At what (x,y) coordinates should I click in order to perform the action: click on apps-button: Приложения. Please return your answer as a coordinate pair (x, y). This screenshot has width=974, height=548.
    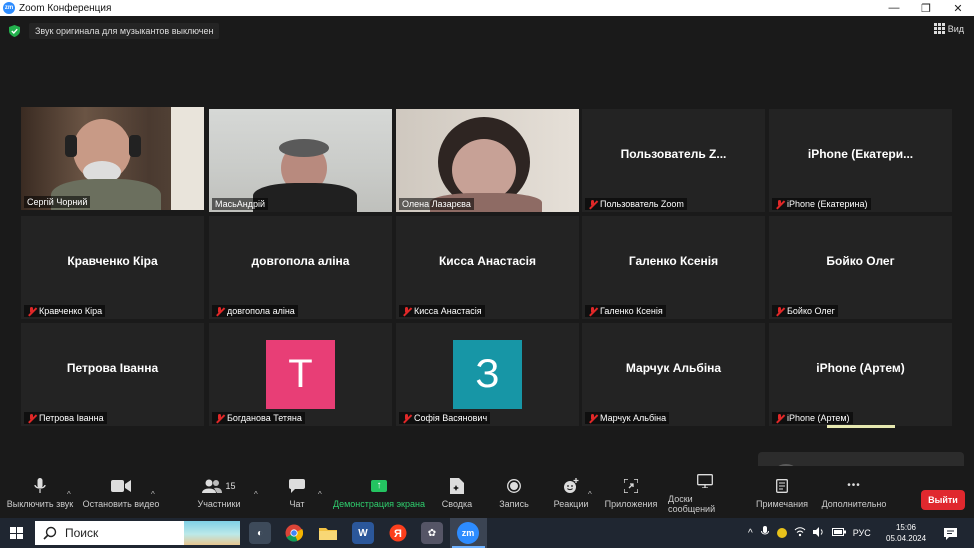
    Looking at the image, I should click on (631, 492).